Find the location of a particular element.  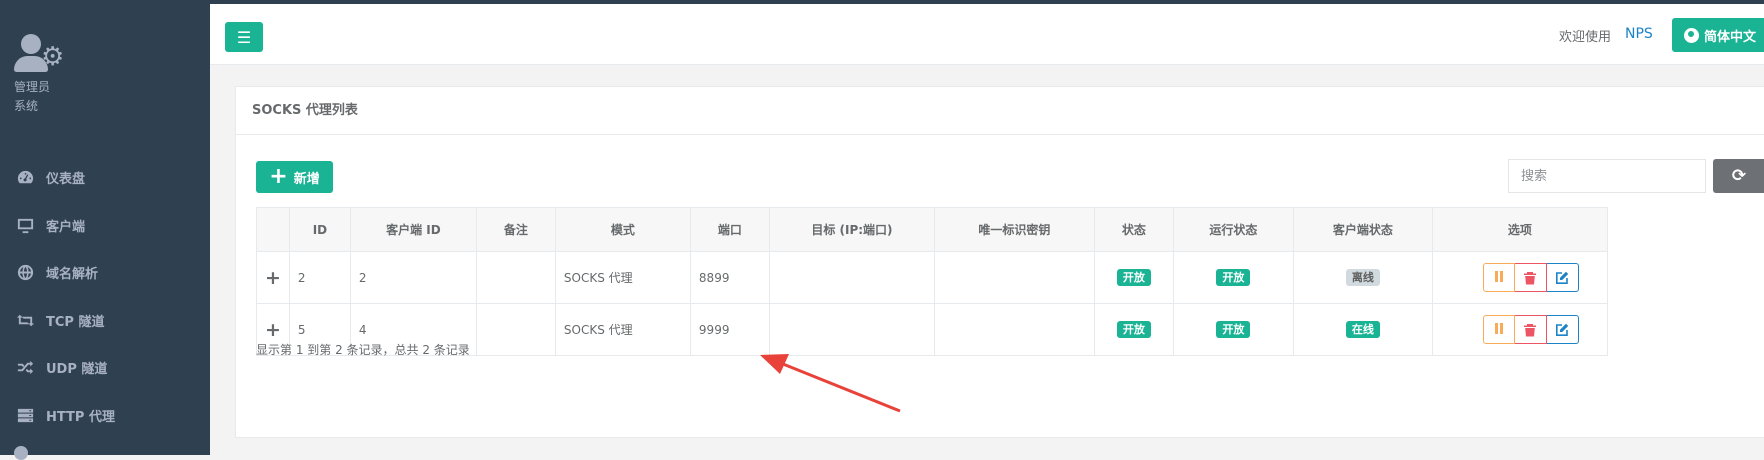

nps-link: NPS is located at coordinates (1639, 34).